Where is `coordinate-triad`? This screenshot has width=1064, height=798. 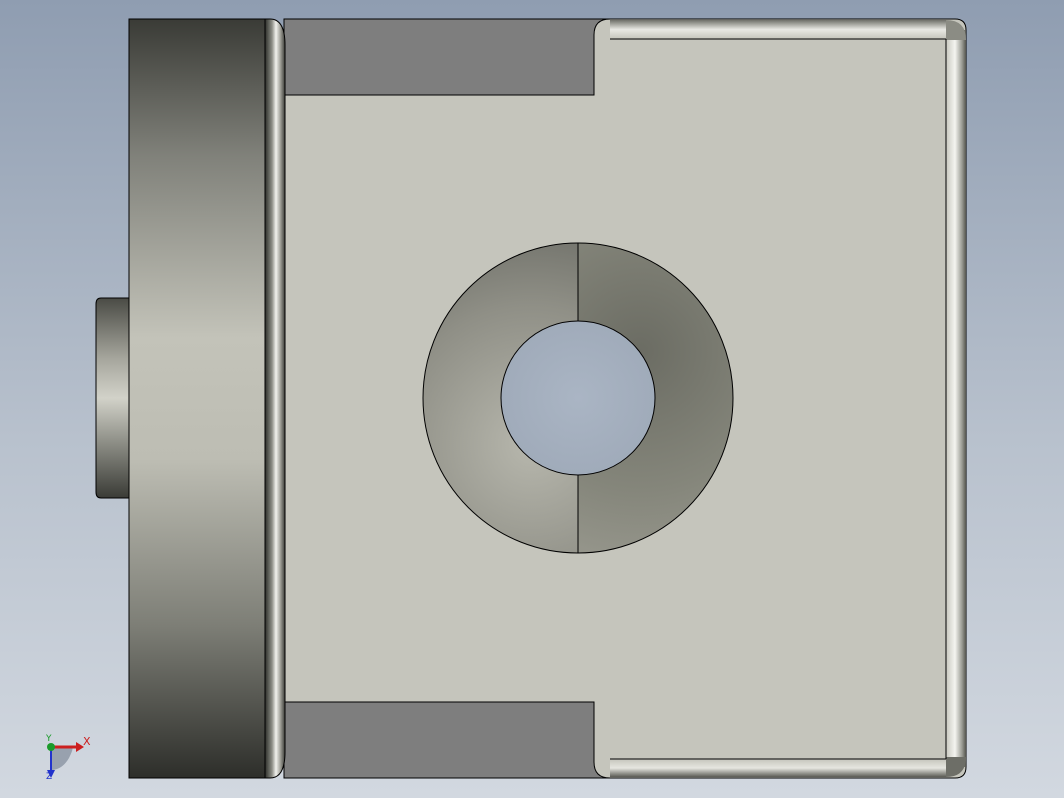
coordinate-triad is located at coordinates (65, 760).